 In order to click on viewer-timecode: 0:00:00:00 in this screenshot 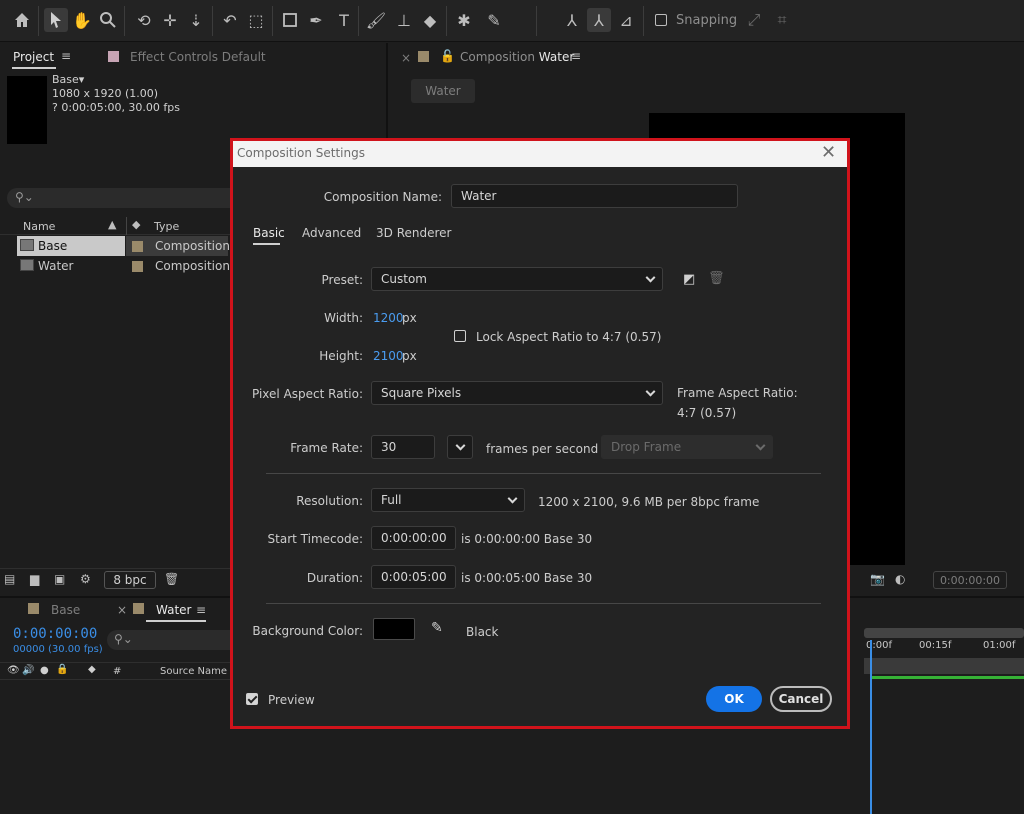, I will do `click(970, 580)`.